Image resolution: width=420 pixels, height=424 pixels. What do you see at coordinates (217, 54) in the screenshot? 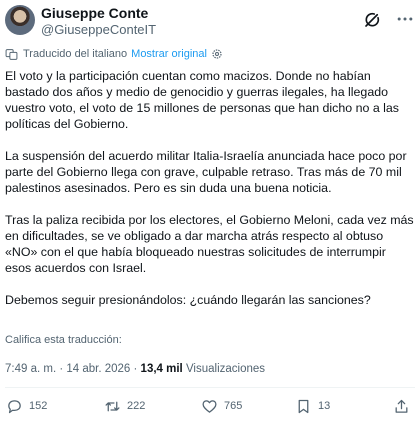
I see `gear-icon` at bounding box center [217, 54].